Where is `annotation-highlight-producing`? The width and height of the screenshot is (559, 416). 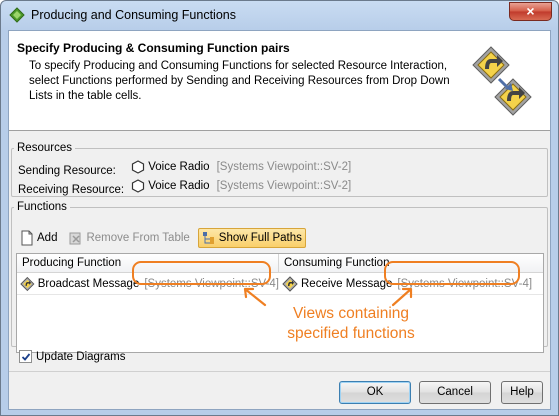
annotation-highlight-producing is located at coordinates (201, 273).